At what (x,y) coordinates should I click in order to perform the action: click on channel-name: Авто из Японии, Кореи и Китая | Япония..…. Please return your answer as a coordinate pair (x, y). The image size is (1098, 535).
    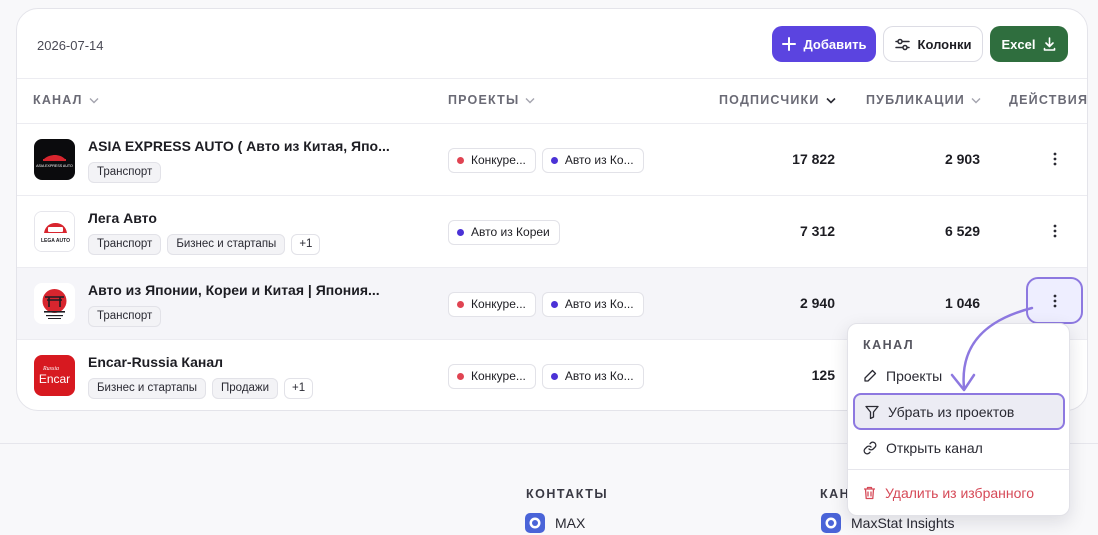
    Looking at the image, I should click on (234, 290).